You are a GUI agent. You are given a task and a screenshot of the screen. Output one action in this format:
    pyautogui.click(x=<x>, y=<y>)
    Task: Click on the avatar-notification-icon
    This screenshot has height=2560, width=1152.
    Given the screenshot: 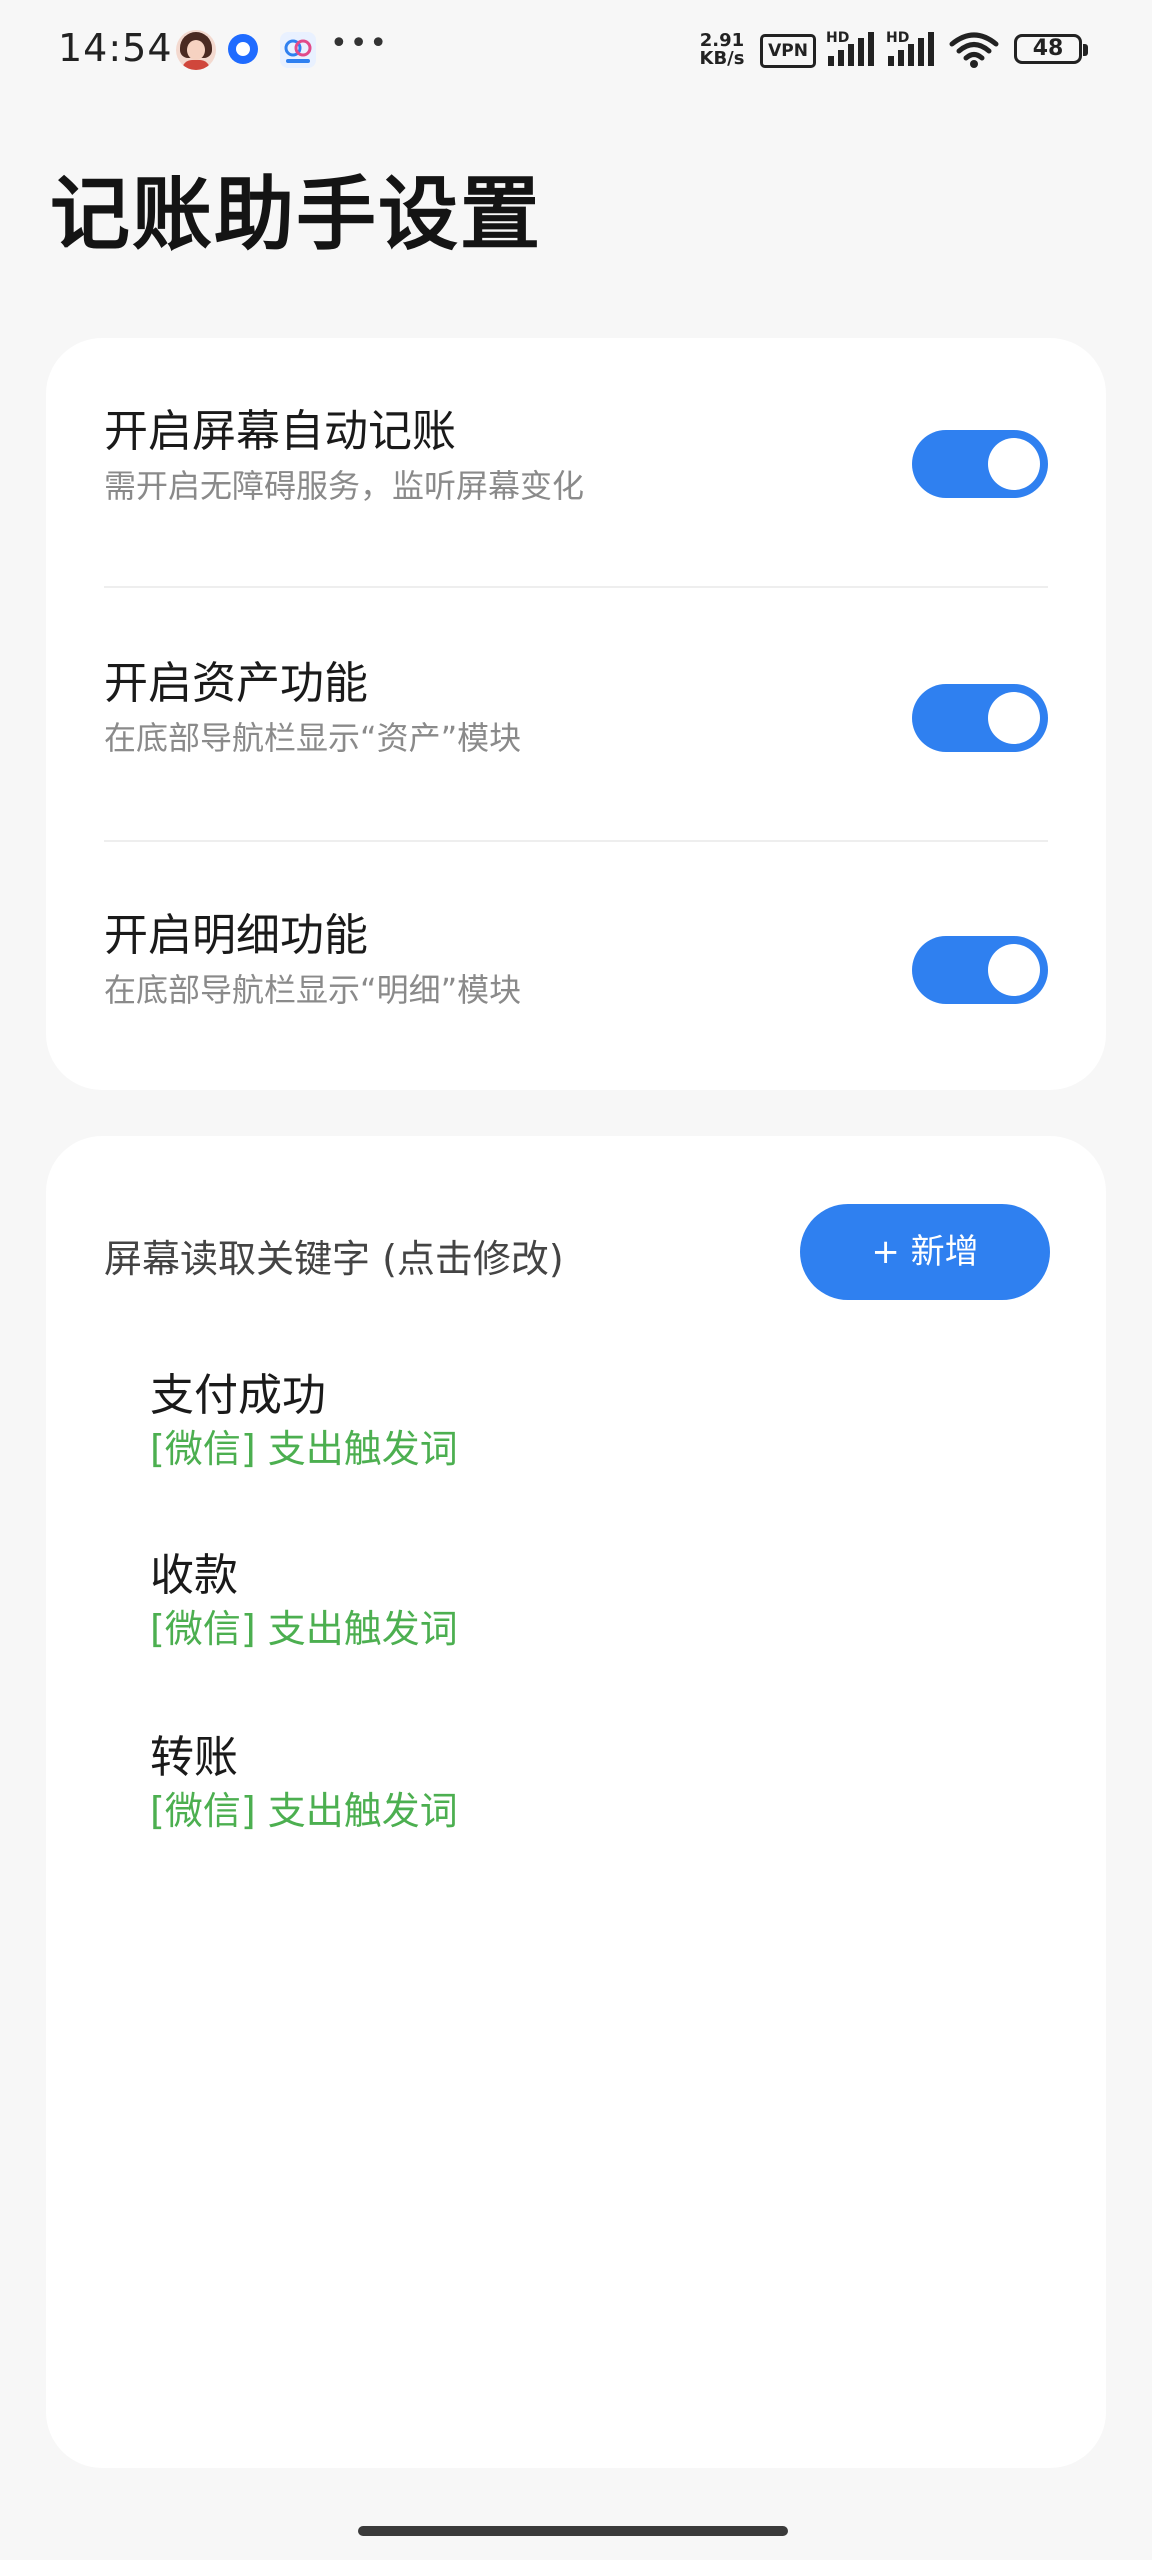 What is the action you would take?
    pyautogui.click(x=196, y=50)
    